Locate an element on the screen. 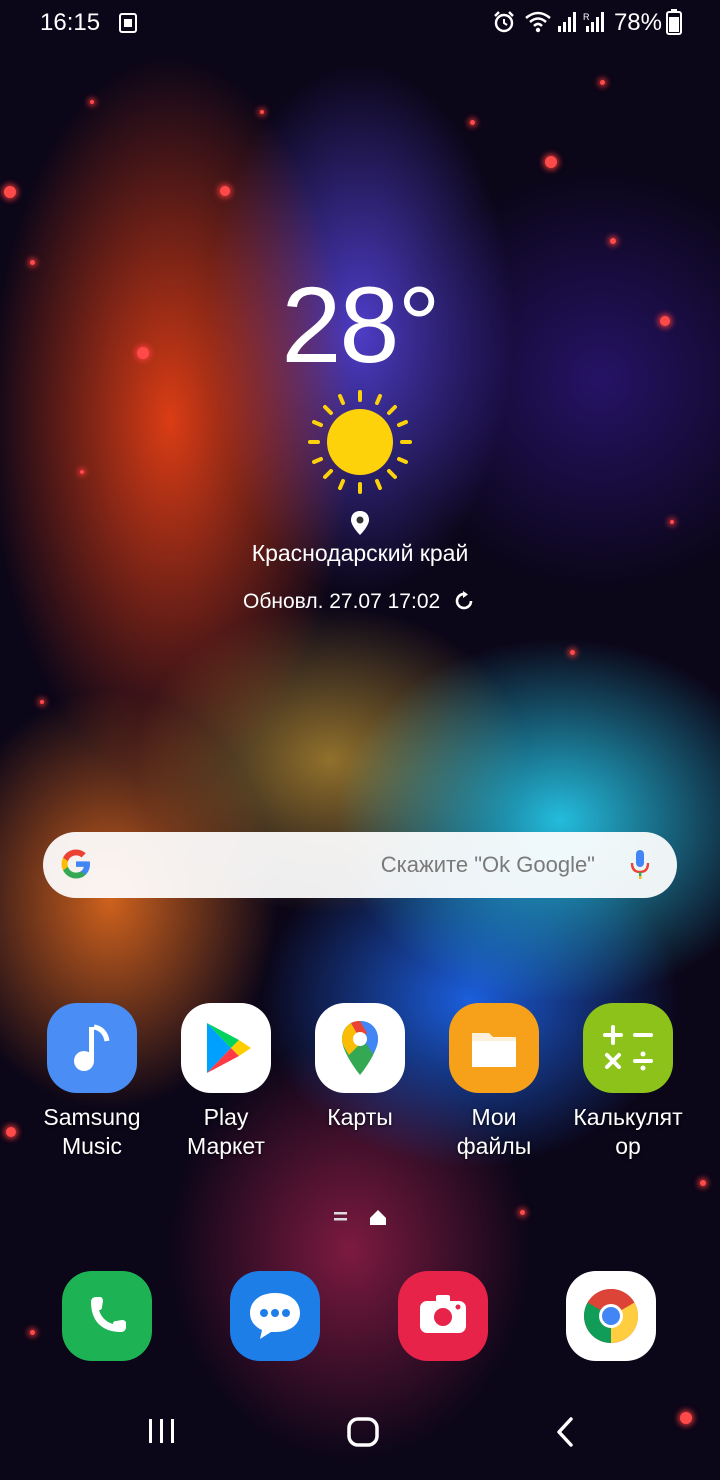  page-indicator is located at coordinates (360, 1217).